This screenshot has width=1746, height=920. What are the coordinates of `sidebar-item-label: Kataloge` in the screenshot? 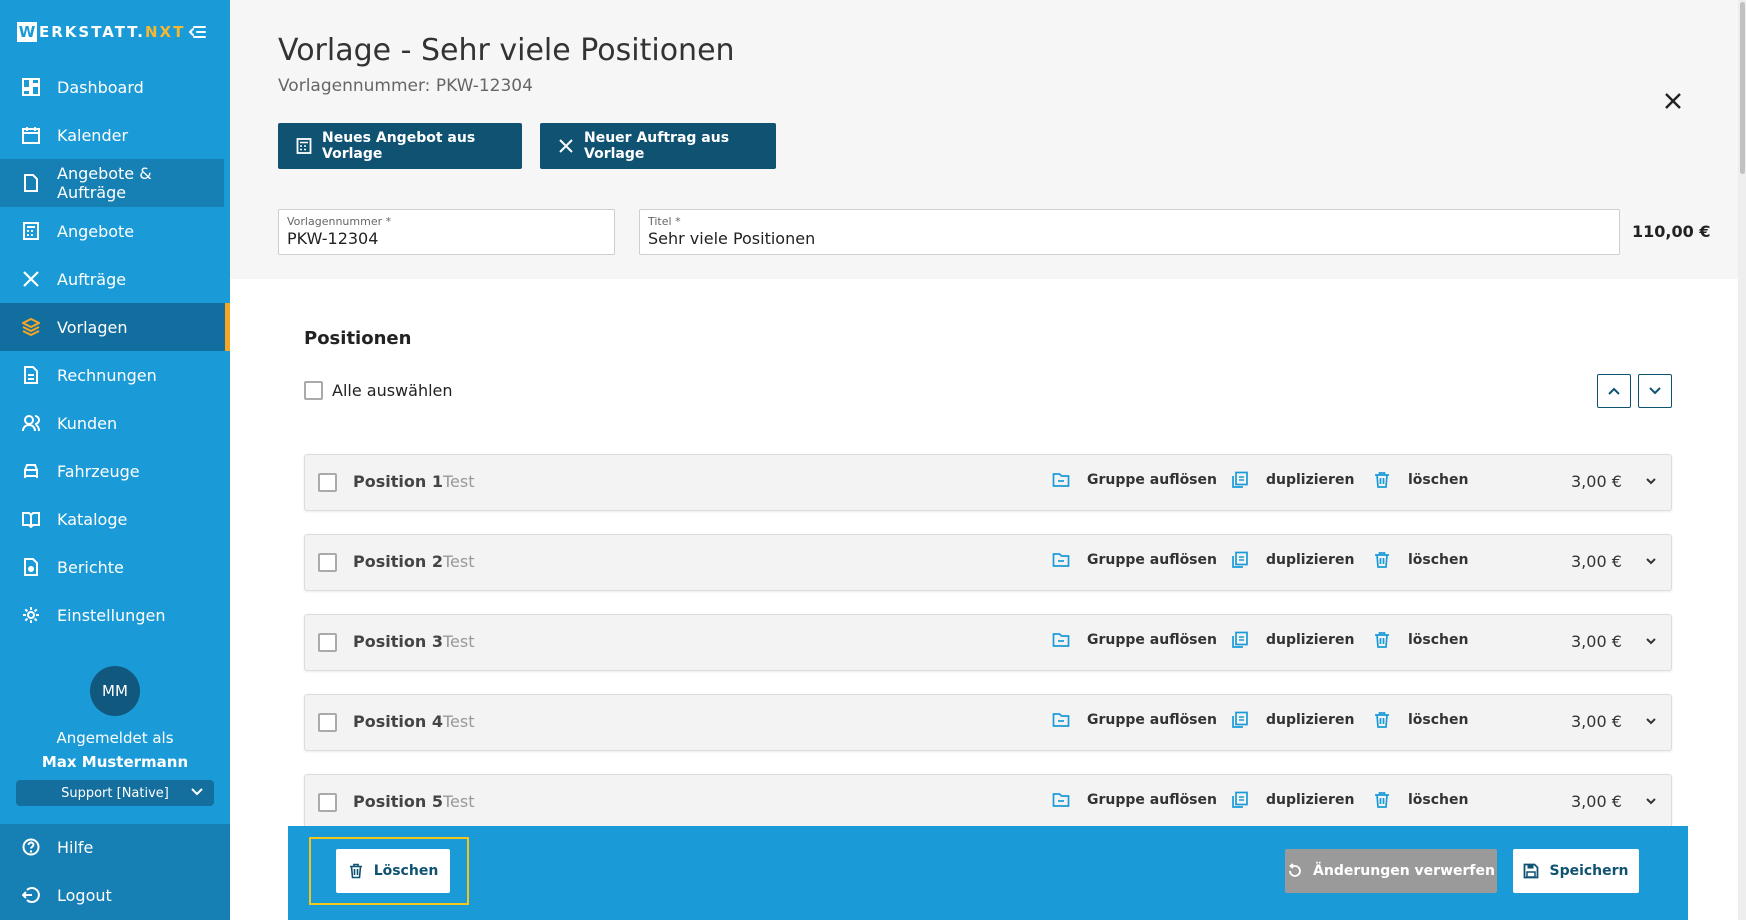 It's located at (92, 519).